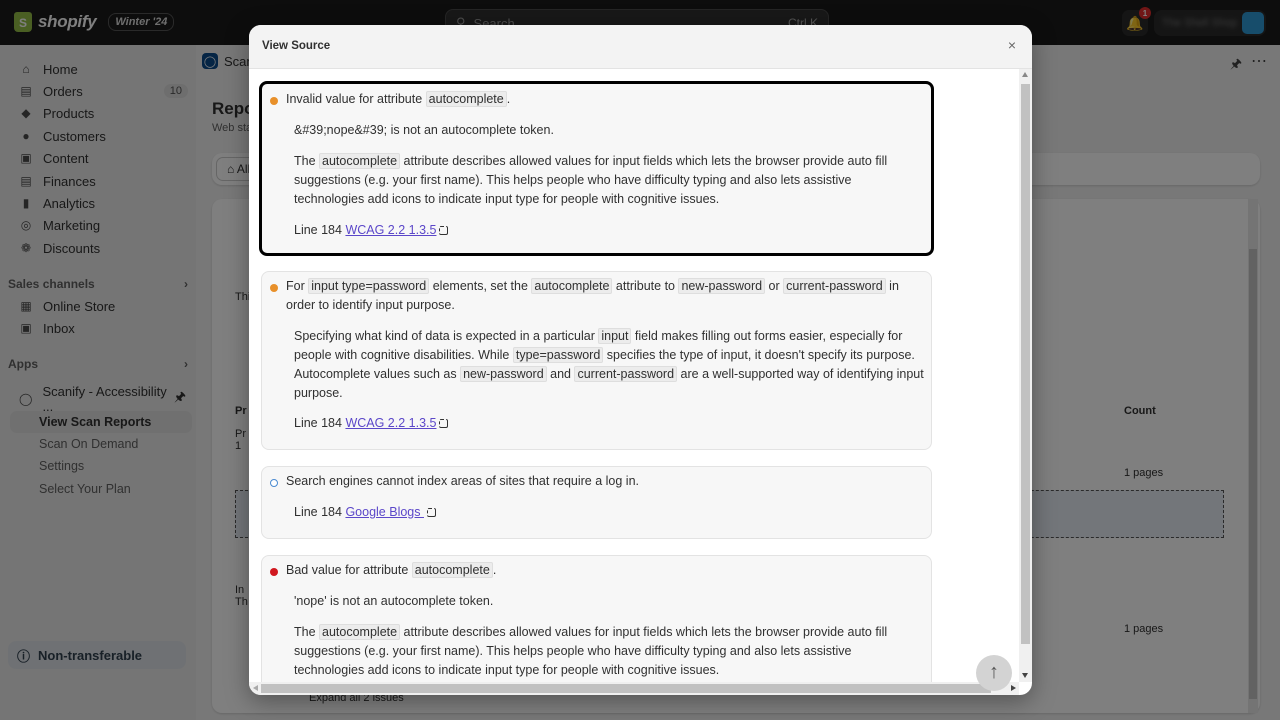 This screenshot has width=1280, height=720. I want to click on issue-reference: Line 184 Google Blogs, so click(365, 512).